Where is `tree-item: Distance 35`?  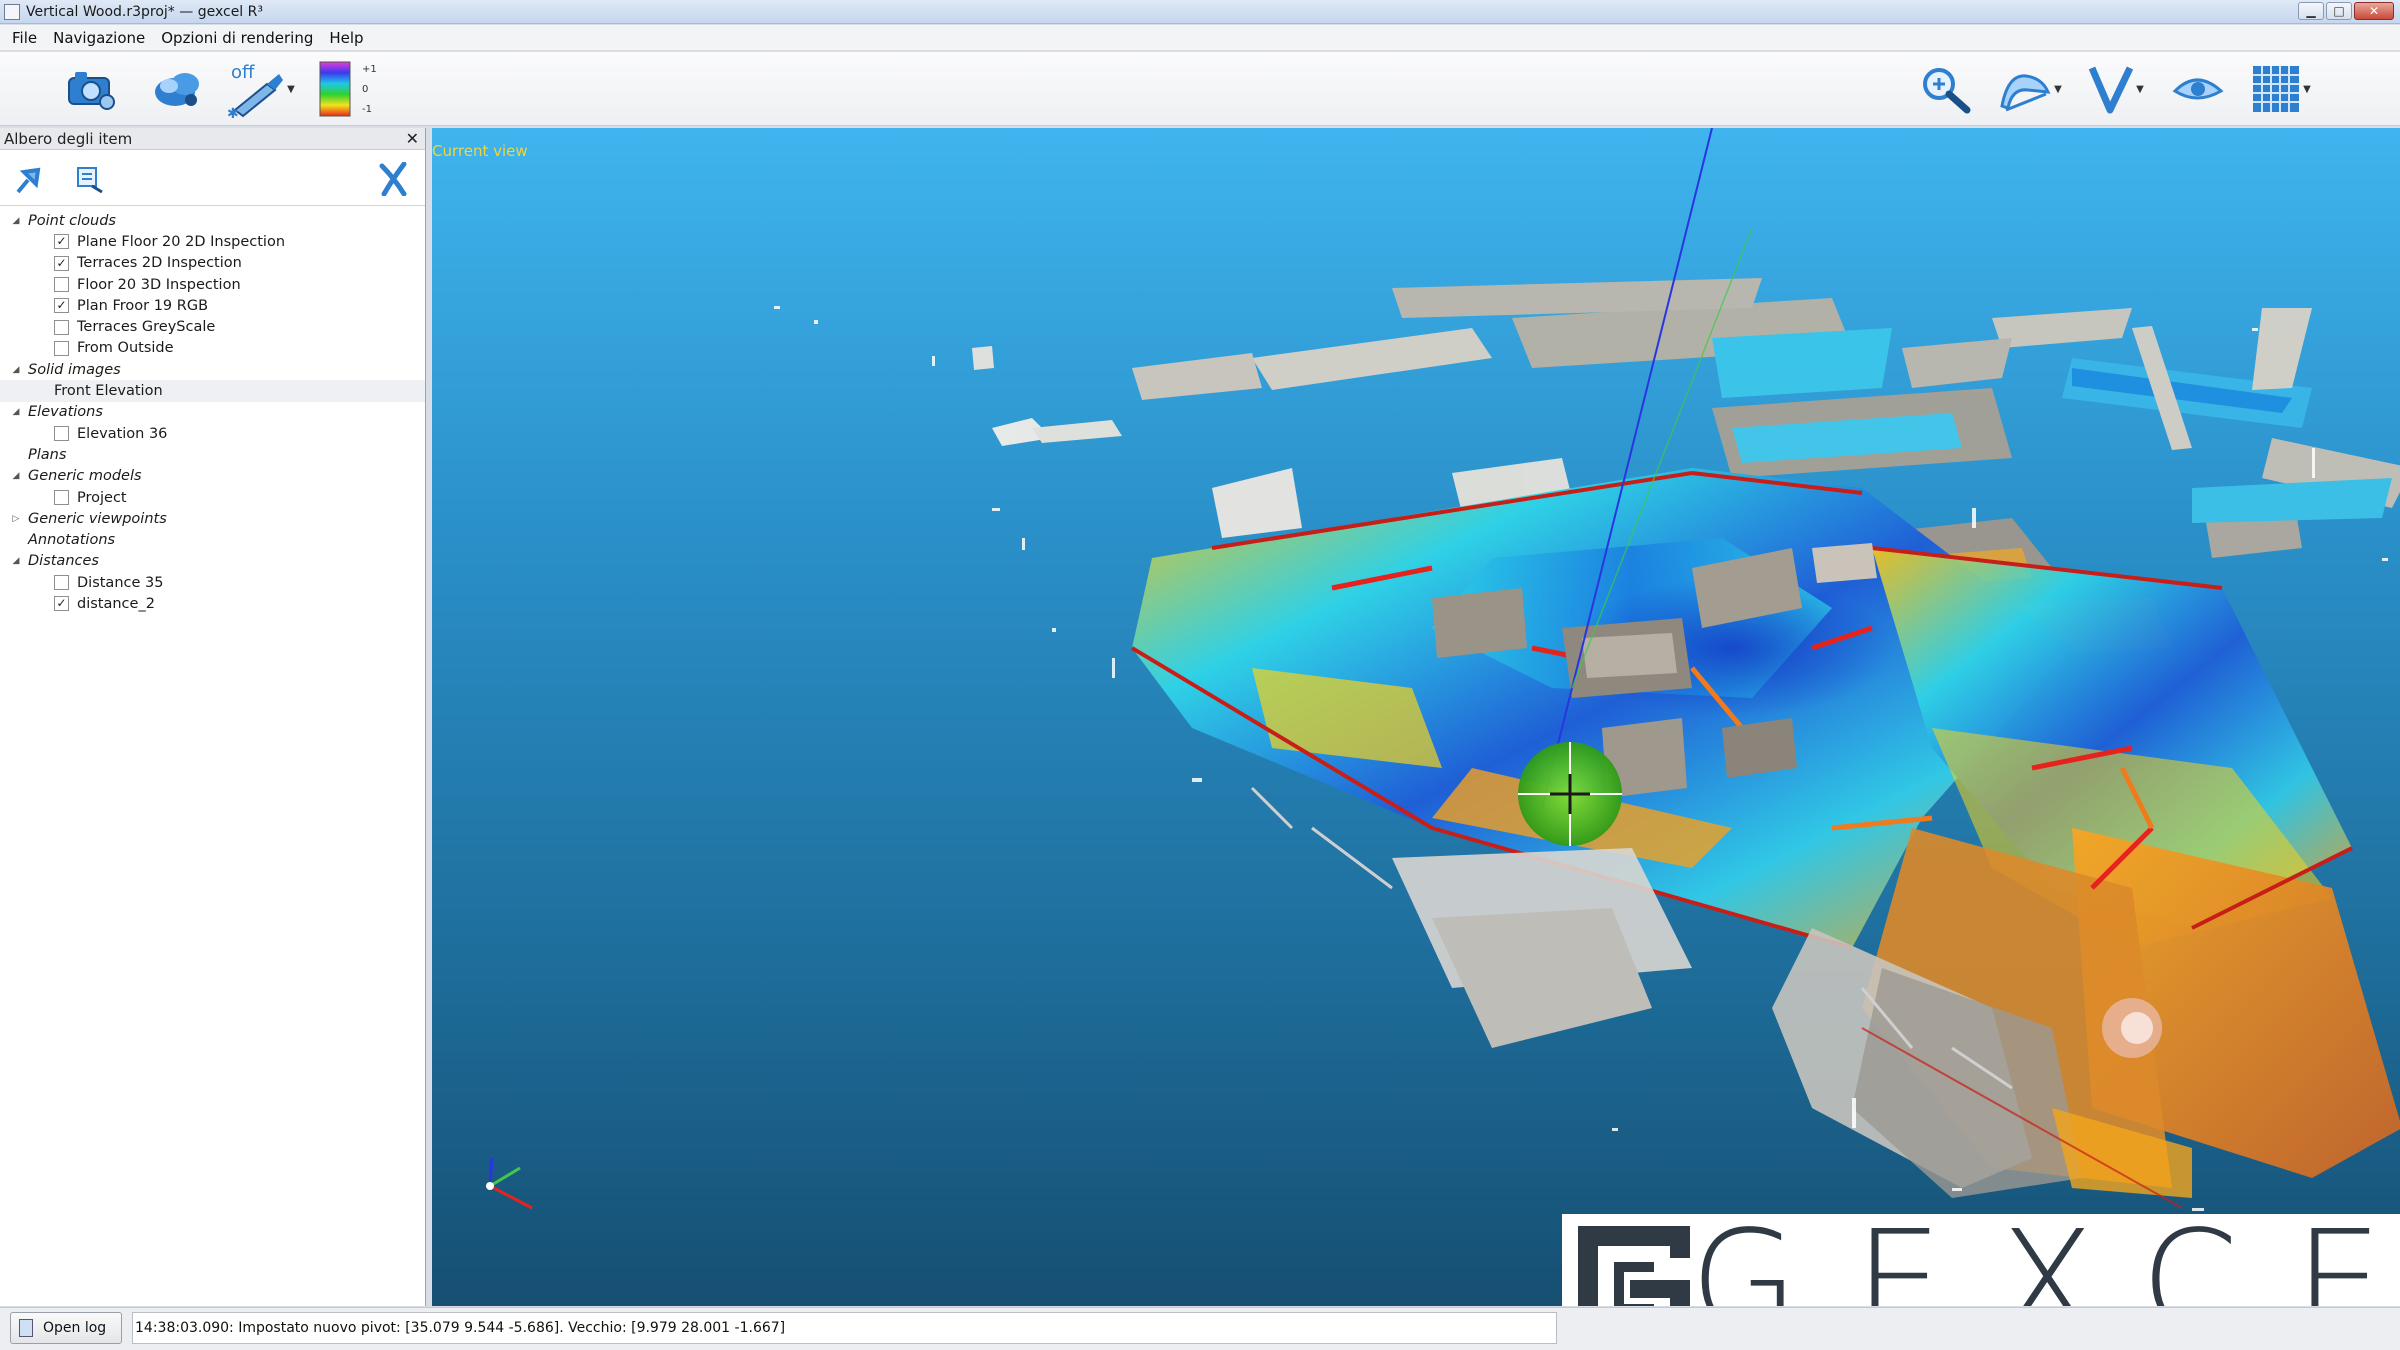
tree-item: Distance 35 is located at coordinates (212, 582).